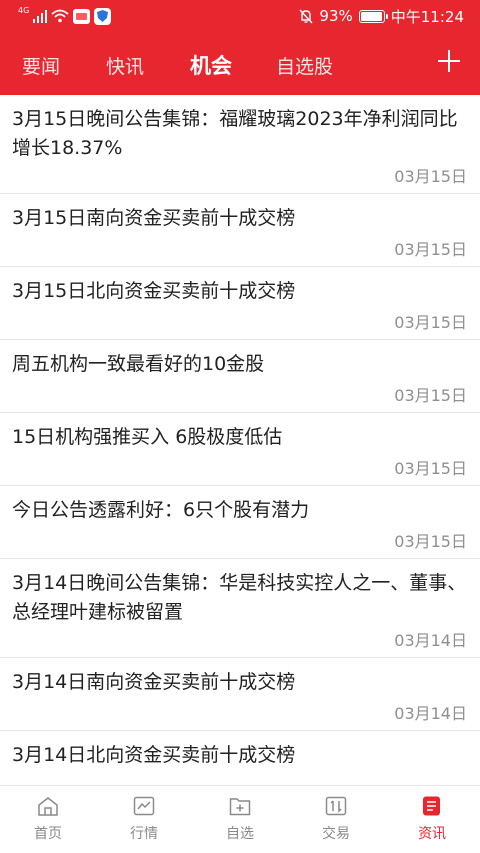  Describe the element at coordinates (306, 16) in the screenshot. I see `mute-bell-icon` at that location.